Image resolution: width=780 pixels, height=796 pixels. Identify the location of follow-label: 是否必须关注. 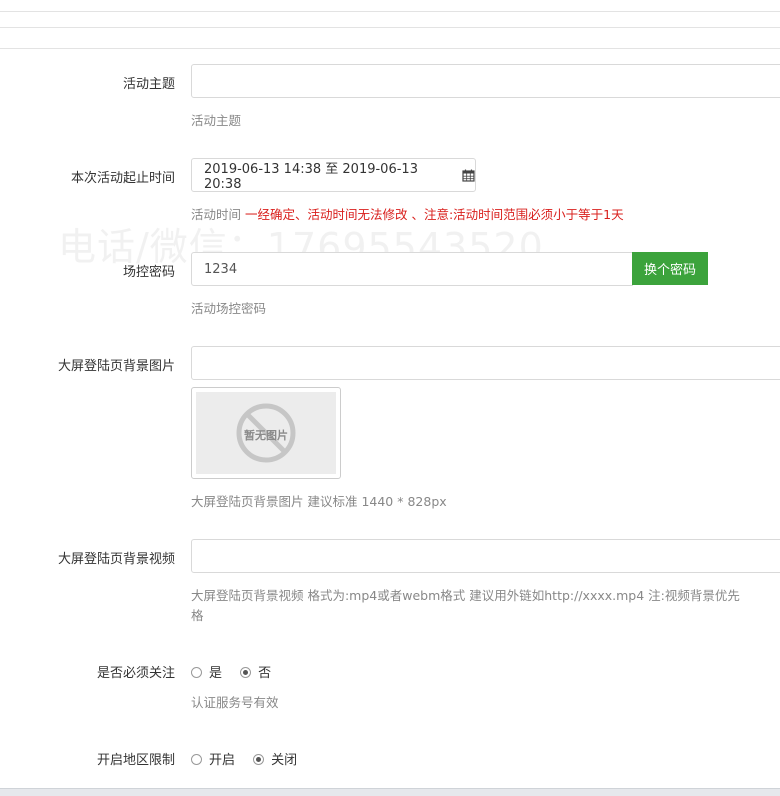
(135, 673).